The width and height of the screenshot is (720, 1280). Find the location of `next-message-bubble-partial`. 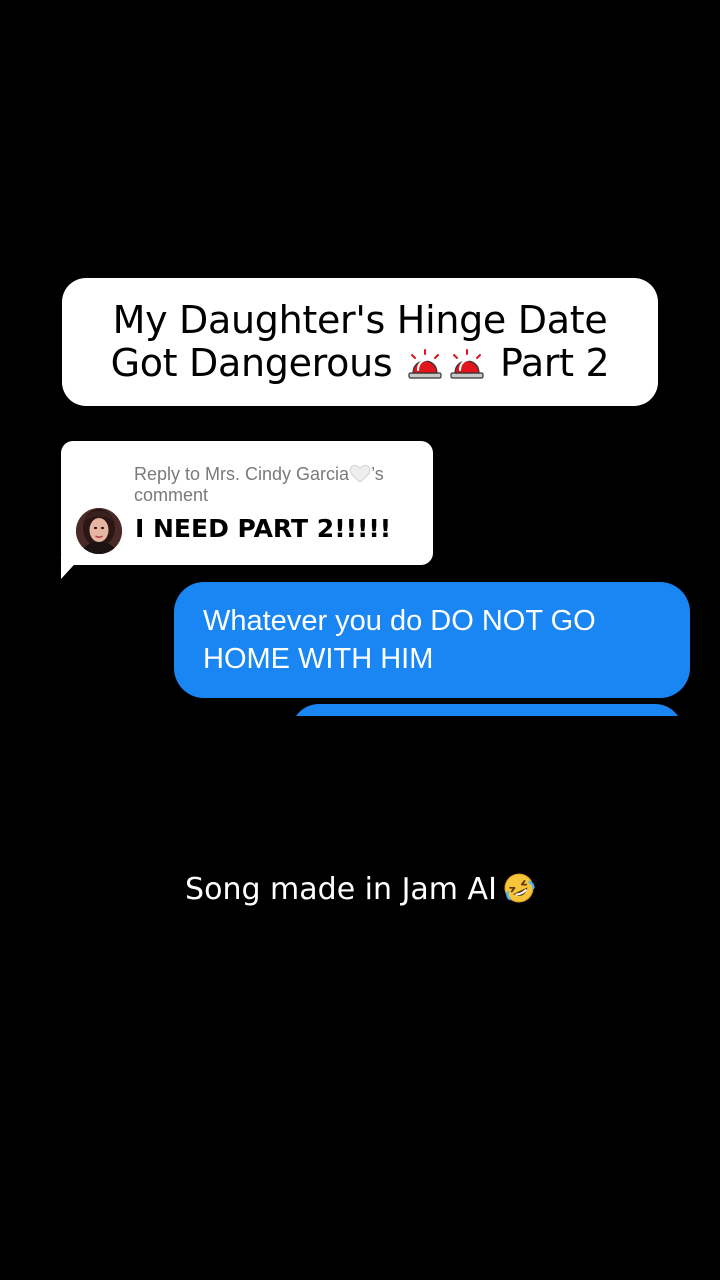

next-message-bubble-partial is located at coordinates (487, 710).